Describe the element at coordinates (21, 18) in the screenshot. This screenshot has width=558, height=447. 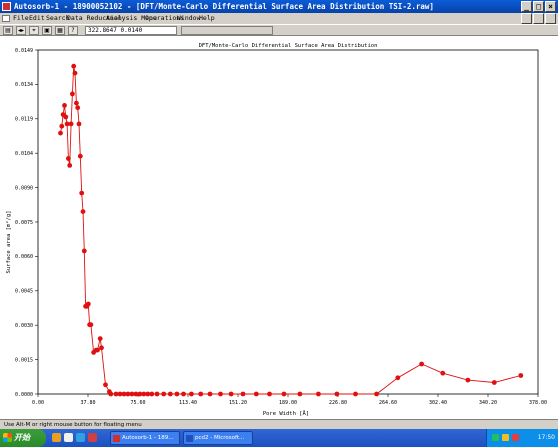
I see `menu-file: File` at that location.